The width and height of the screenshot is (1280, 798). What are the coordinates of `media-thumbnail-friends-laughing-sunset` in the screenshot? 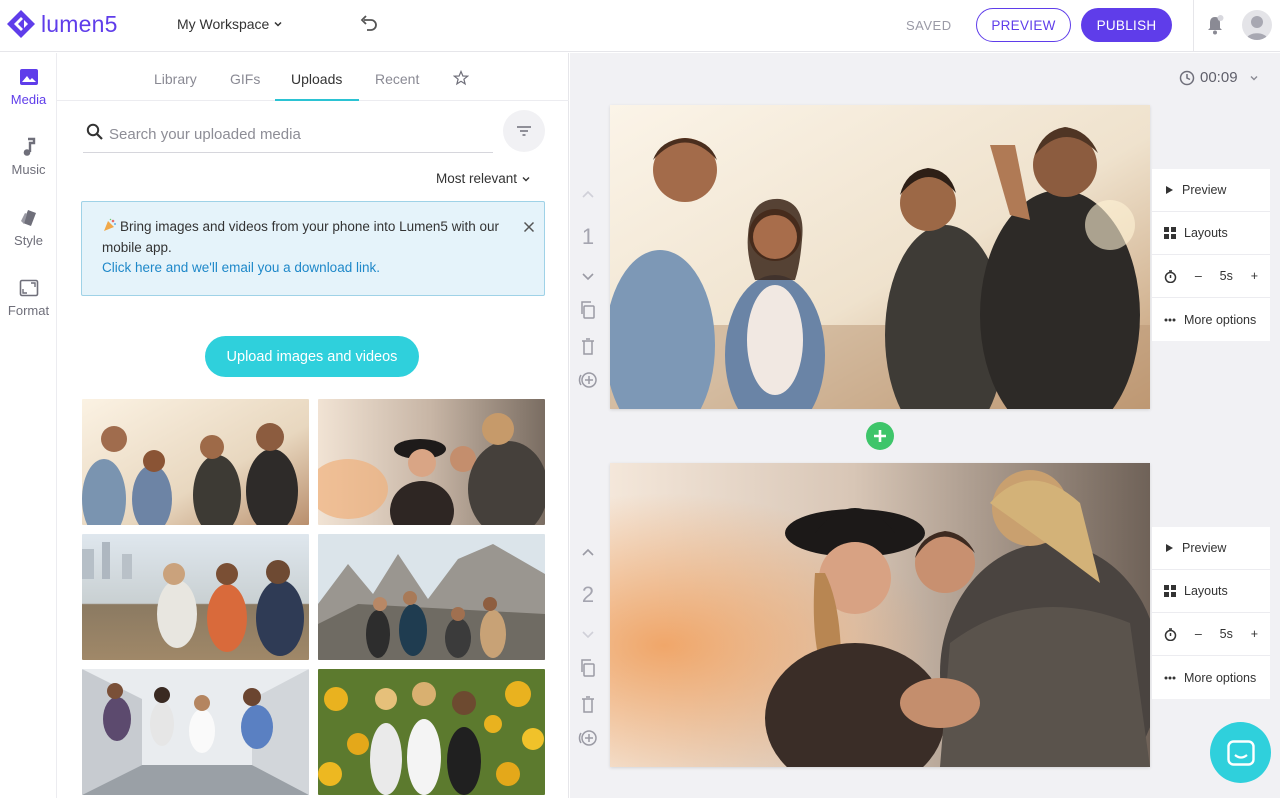 It's located at (195, 462).